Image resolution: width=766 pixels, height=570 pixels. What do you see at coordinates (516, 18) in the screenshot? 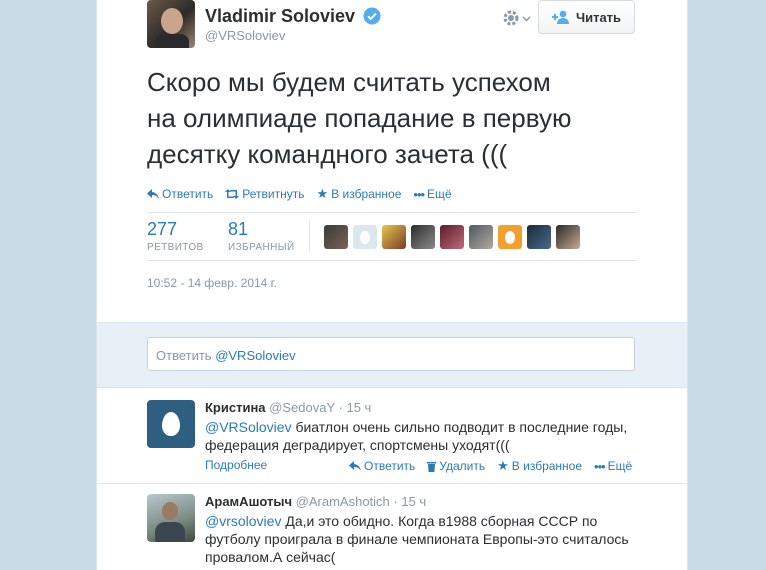
I see `settings-gear-icon` at bounding box center [516, 18].